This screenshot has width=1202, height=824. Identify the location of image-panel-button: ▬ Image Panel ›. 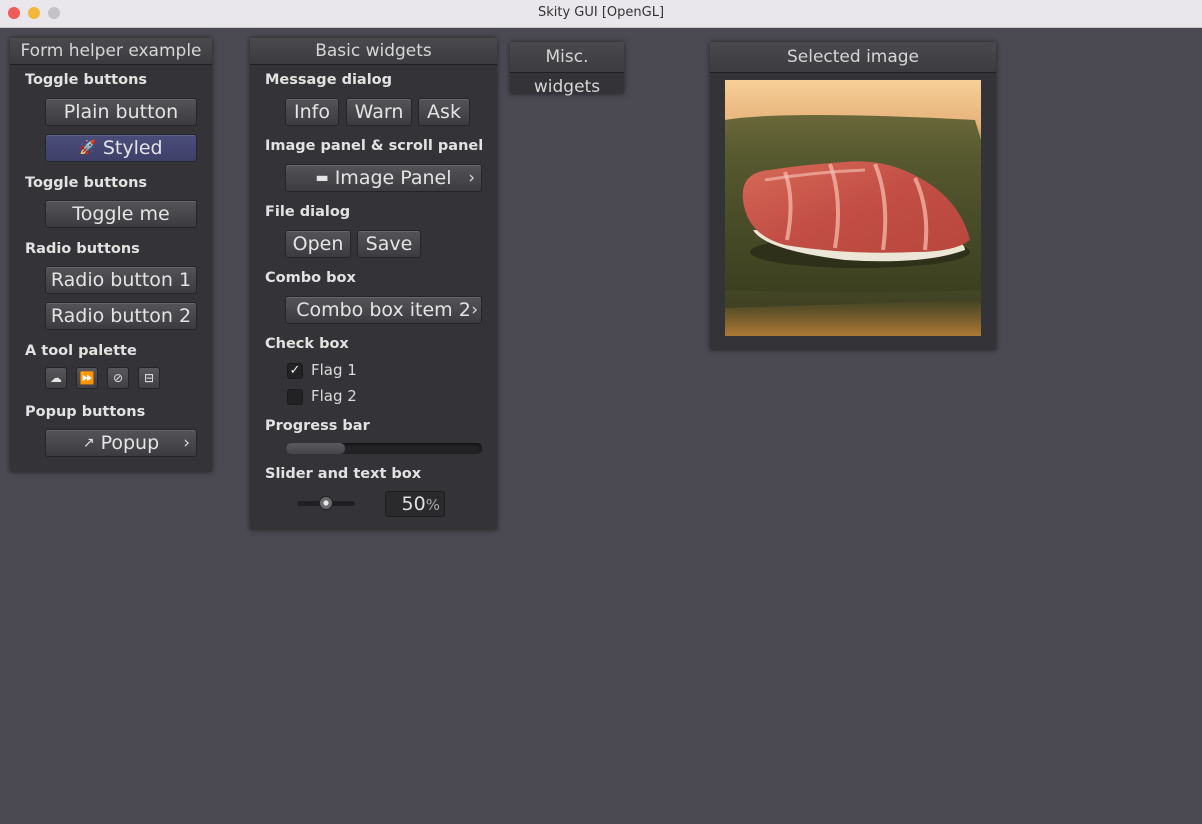
(383, 178).